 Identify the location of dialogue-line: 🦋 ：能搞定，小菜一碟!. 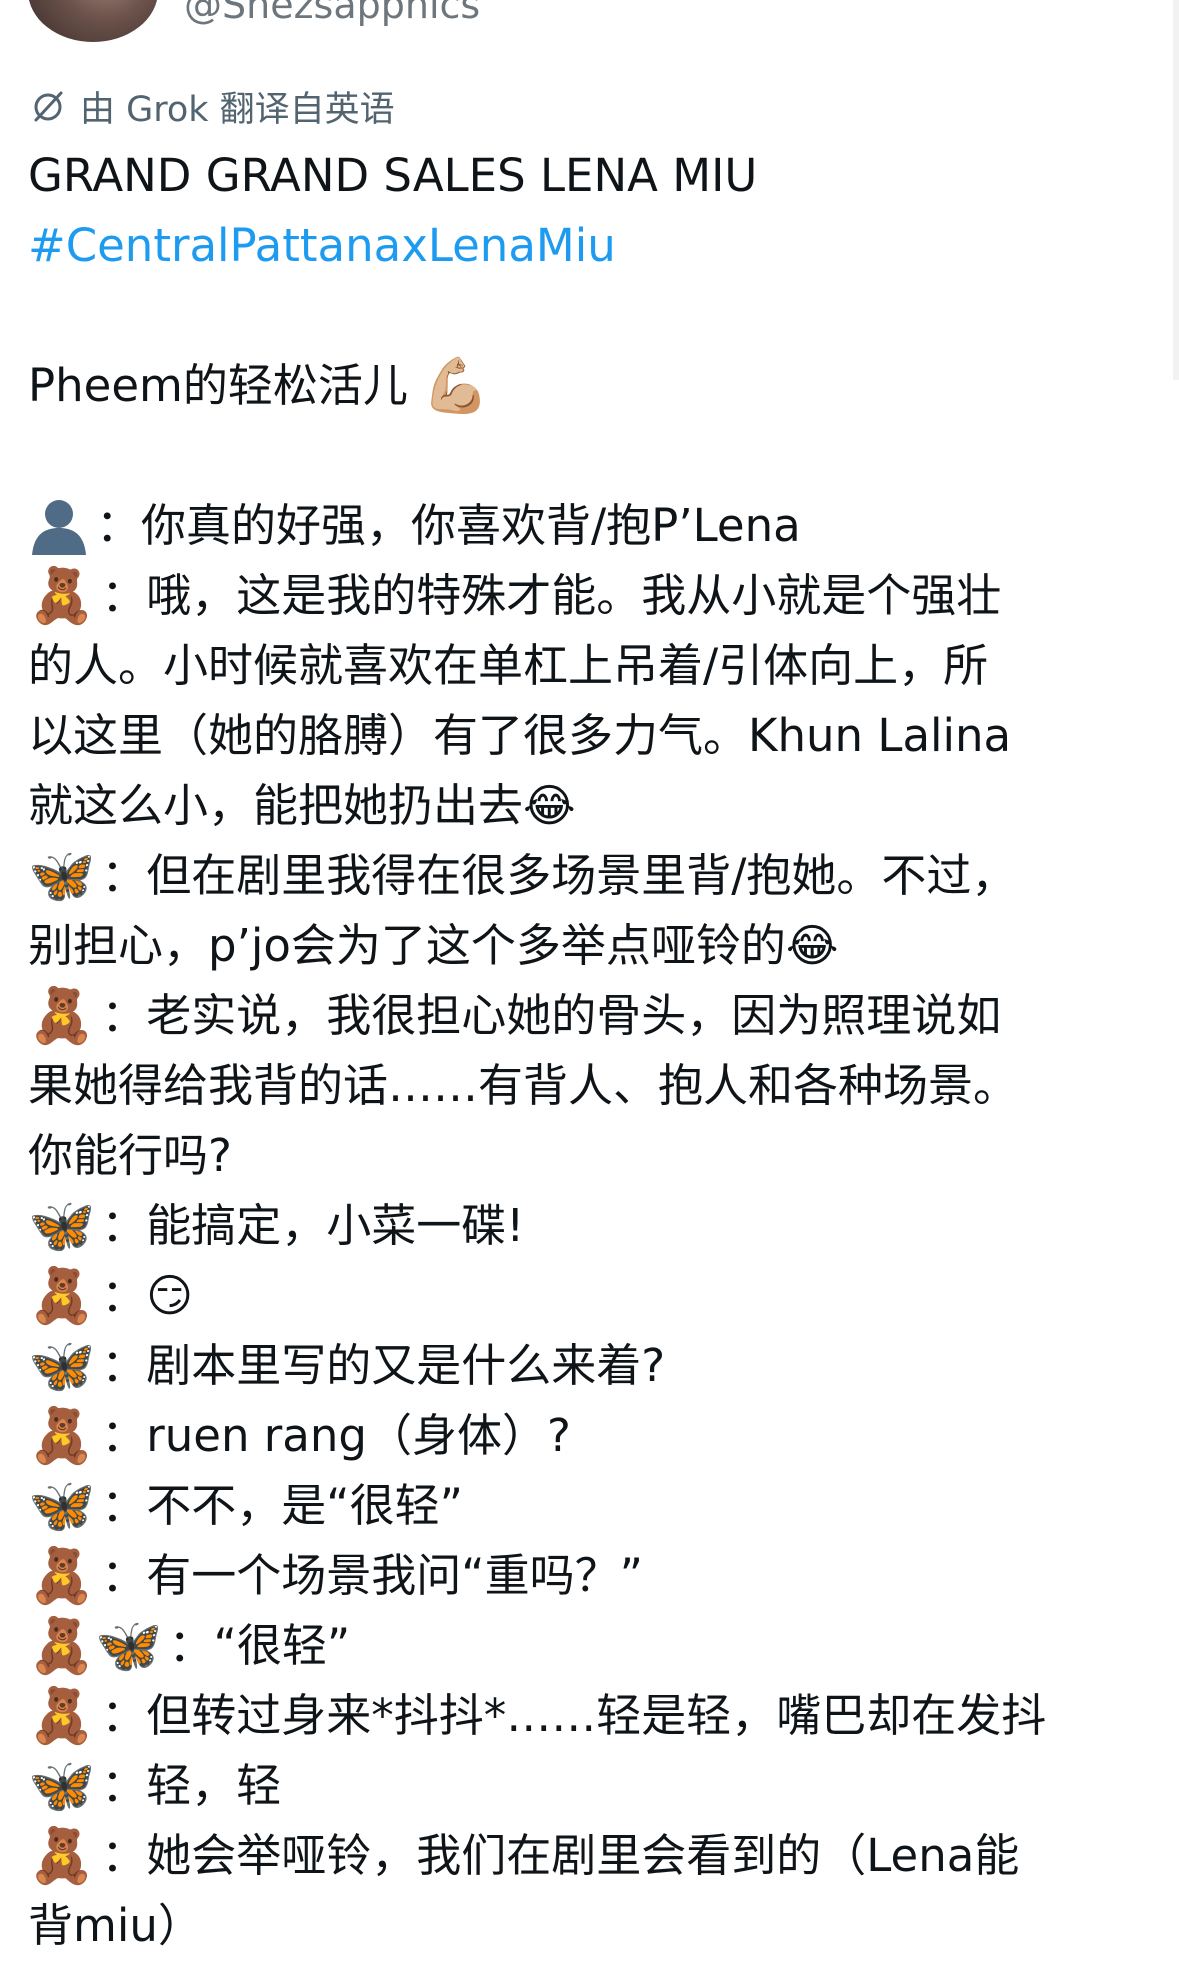
(588, 1226).